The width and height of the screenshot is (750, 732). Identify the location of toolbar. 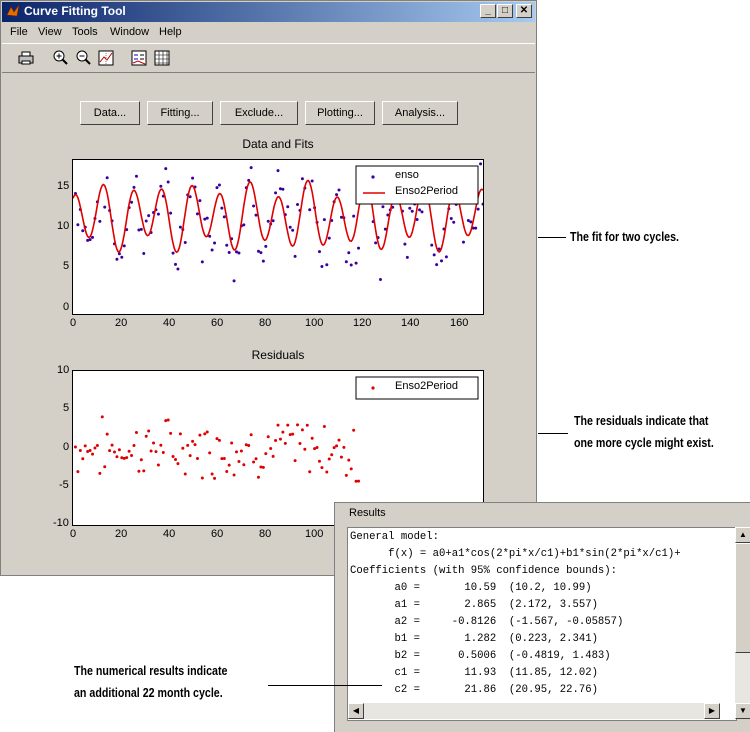
(268, 58).